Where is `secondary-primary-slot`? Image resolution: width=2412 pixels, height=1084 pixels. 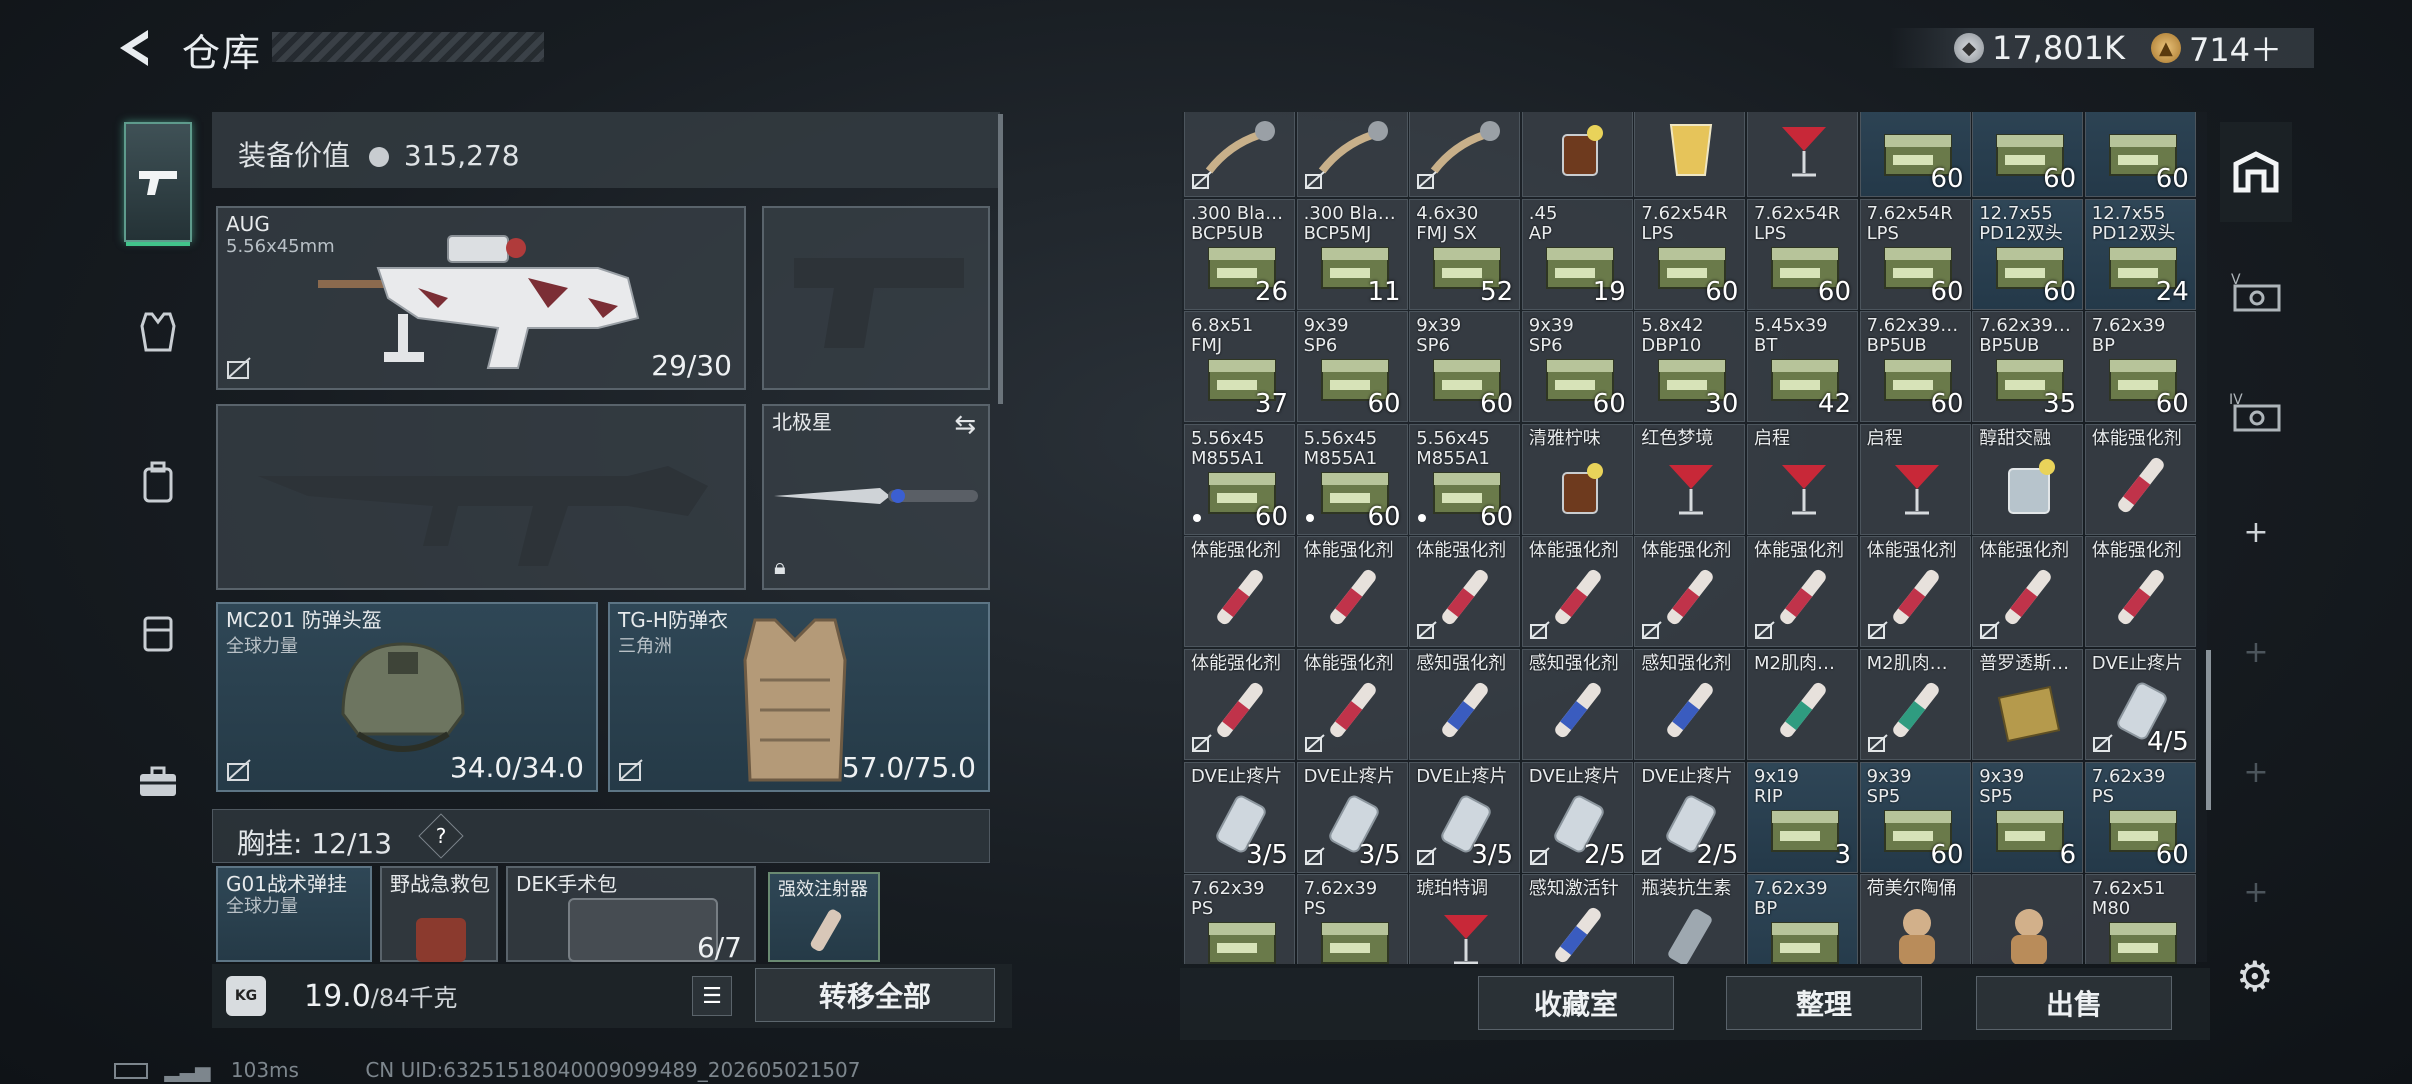 secondary-primary-slot is located at coordinates (481, 497).